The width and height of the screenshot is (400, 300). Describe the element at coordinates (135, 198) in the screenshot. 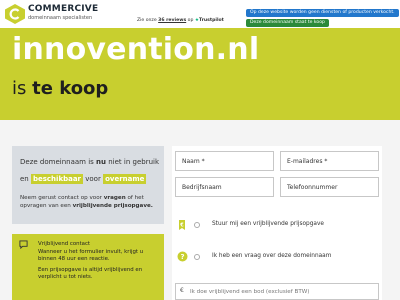

I see `info-text: of het` at that location.